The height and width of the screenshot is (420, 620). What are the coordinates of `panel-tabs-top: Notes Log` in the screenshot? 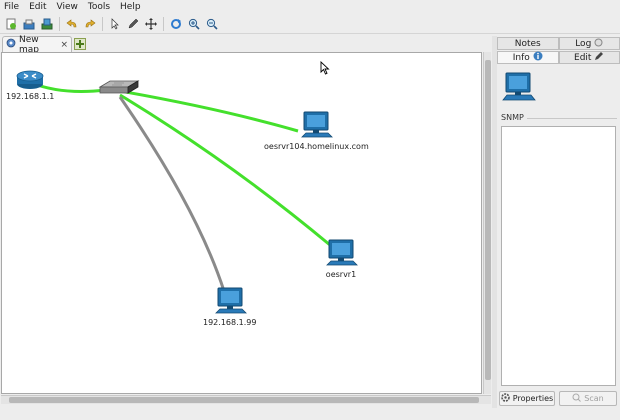 It's located at (558, 43).